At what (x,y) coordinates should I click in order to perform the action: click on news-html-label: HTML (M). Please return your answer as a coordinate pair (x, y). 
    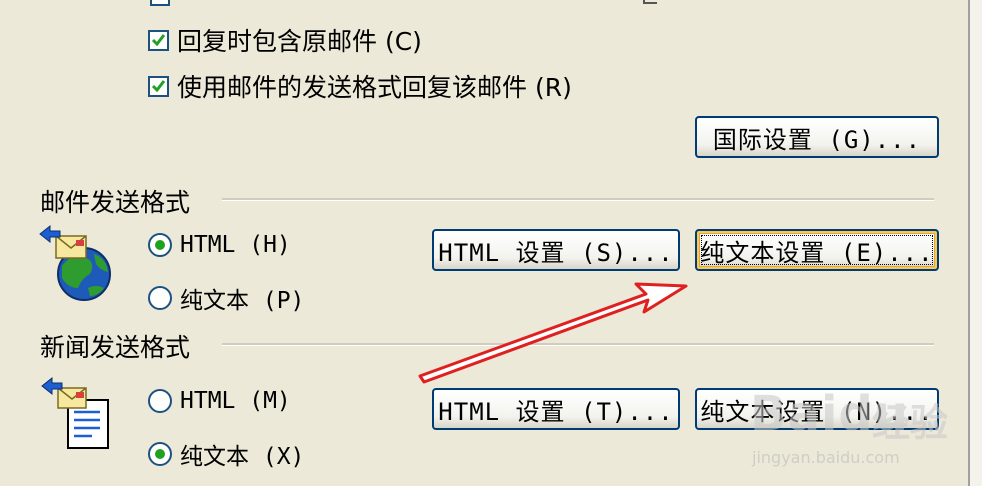
    Looking at the image, I should click on (235, 401).